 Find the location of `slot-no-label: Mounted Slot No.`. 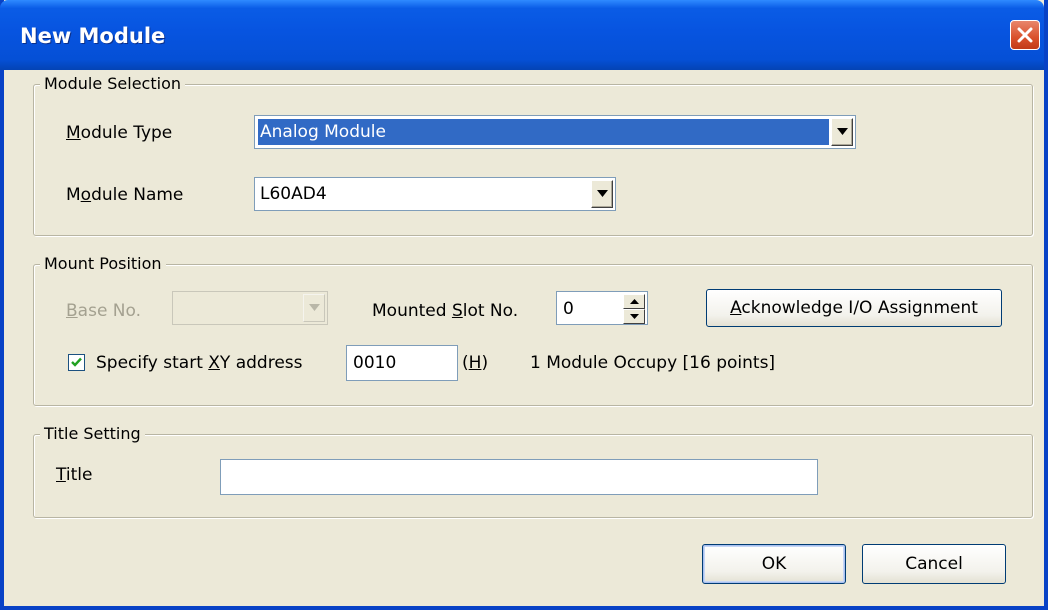

slot-no-label: Mounted Slot No. is located at coordinates (445, 311).